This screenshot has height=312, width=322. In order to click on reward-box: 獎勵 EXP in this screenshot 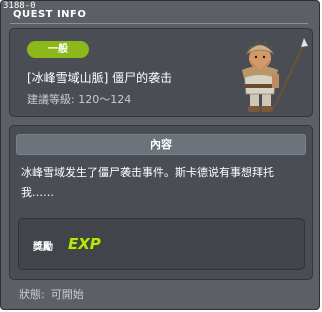, I will do `click(161, 244)`.